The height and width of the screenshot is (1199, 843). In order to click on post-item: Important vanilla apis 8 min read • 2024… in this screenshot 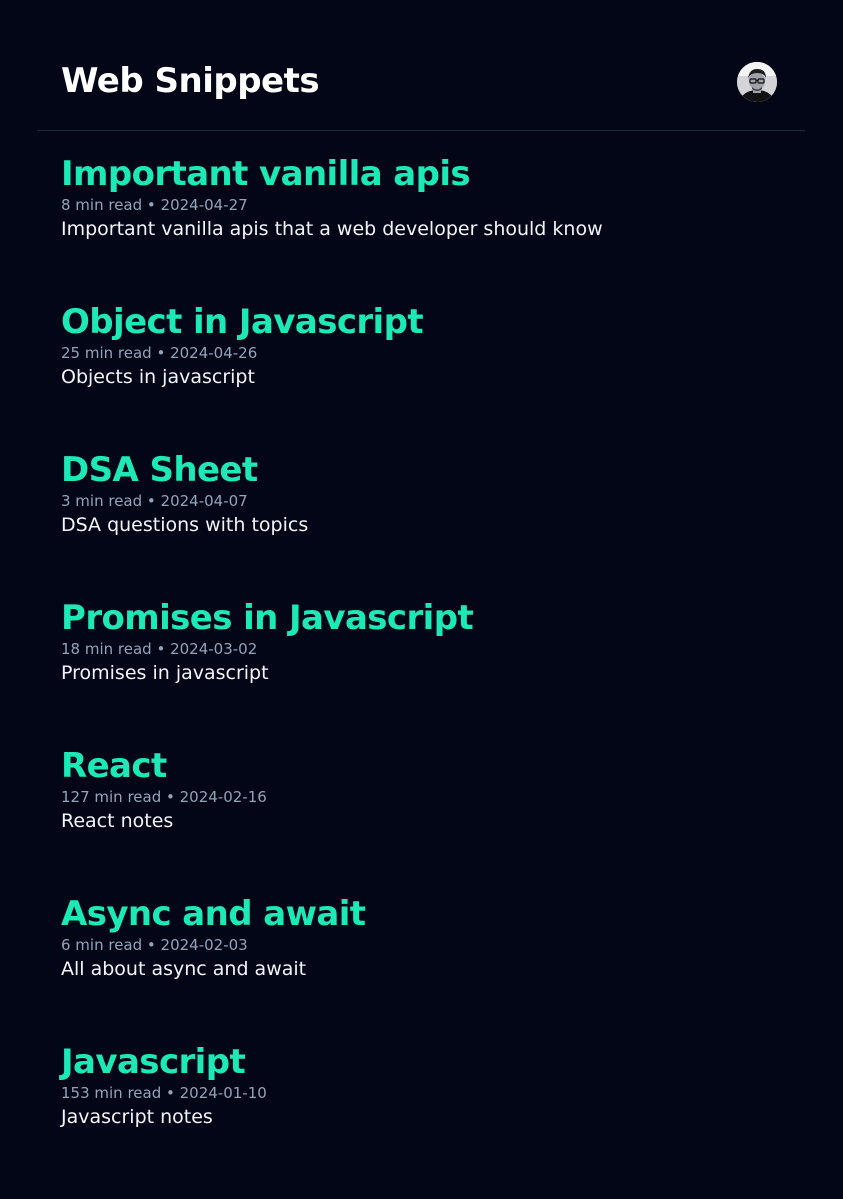, I will do `click(433, 225)`.